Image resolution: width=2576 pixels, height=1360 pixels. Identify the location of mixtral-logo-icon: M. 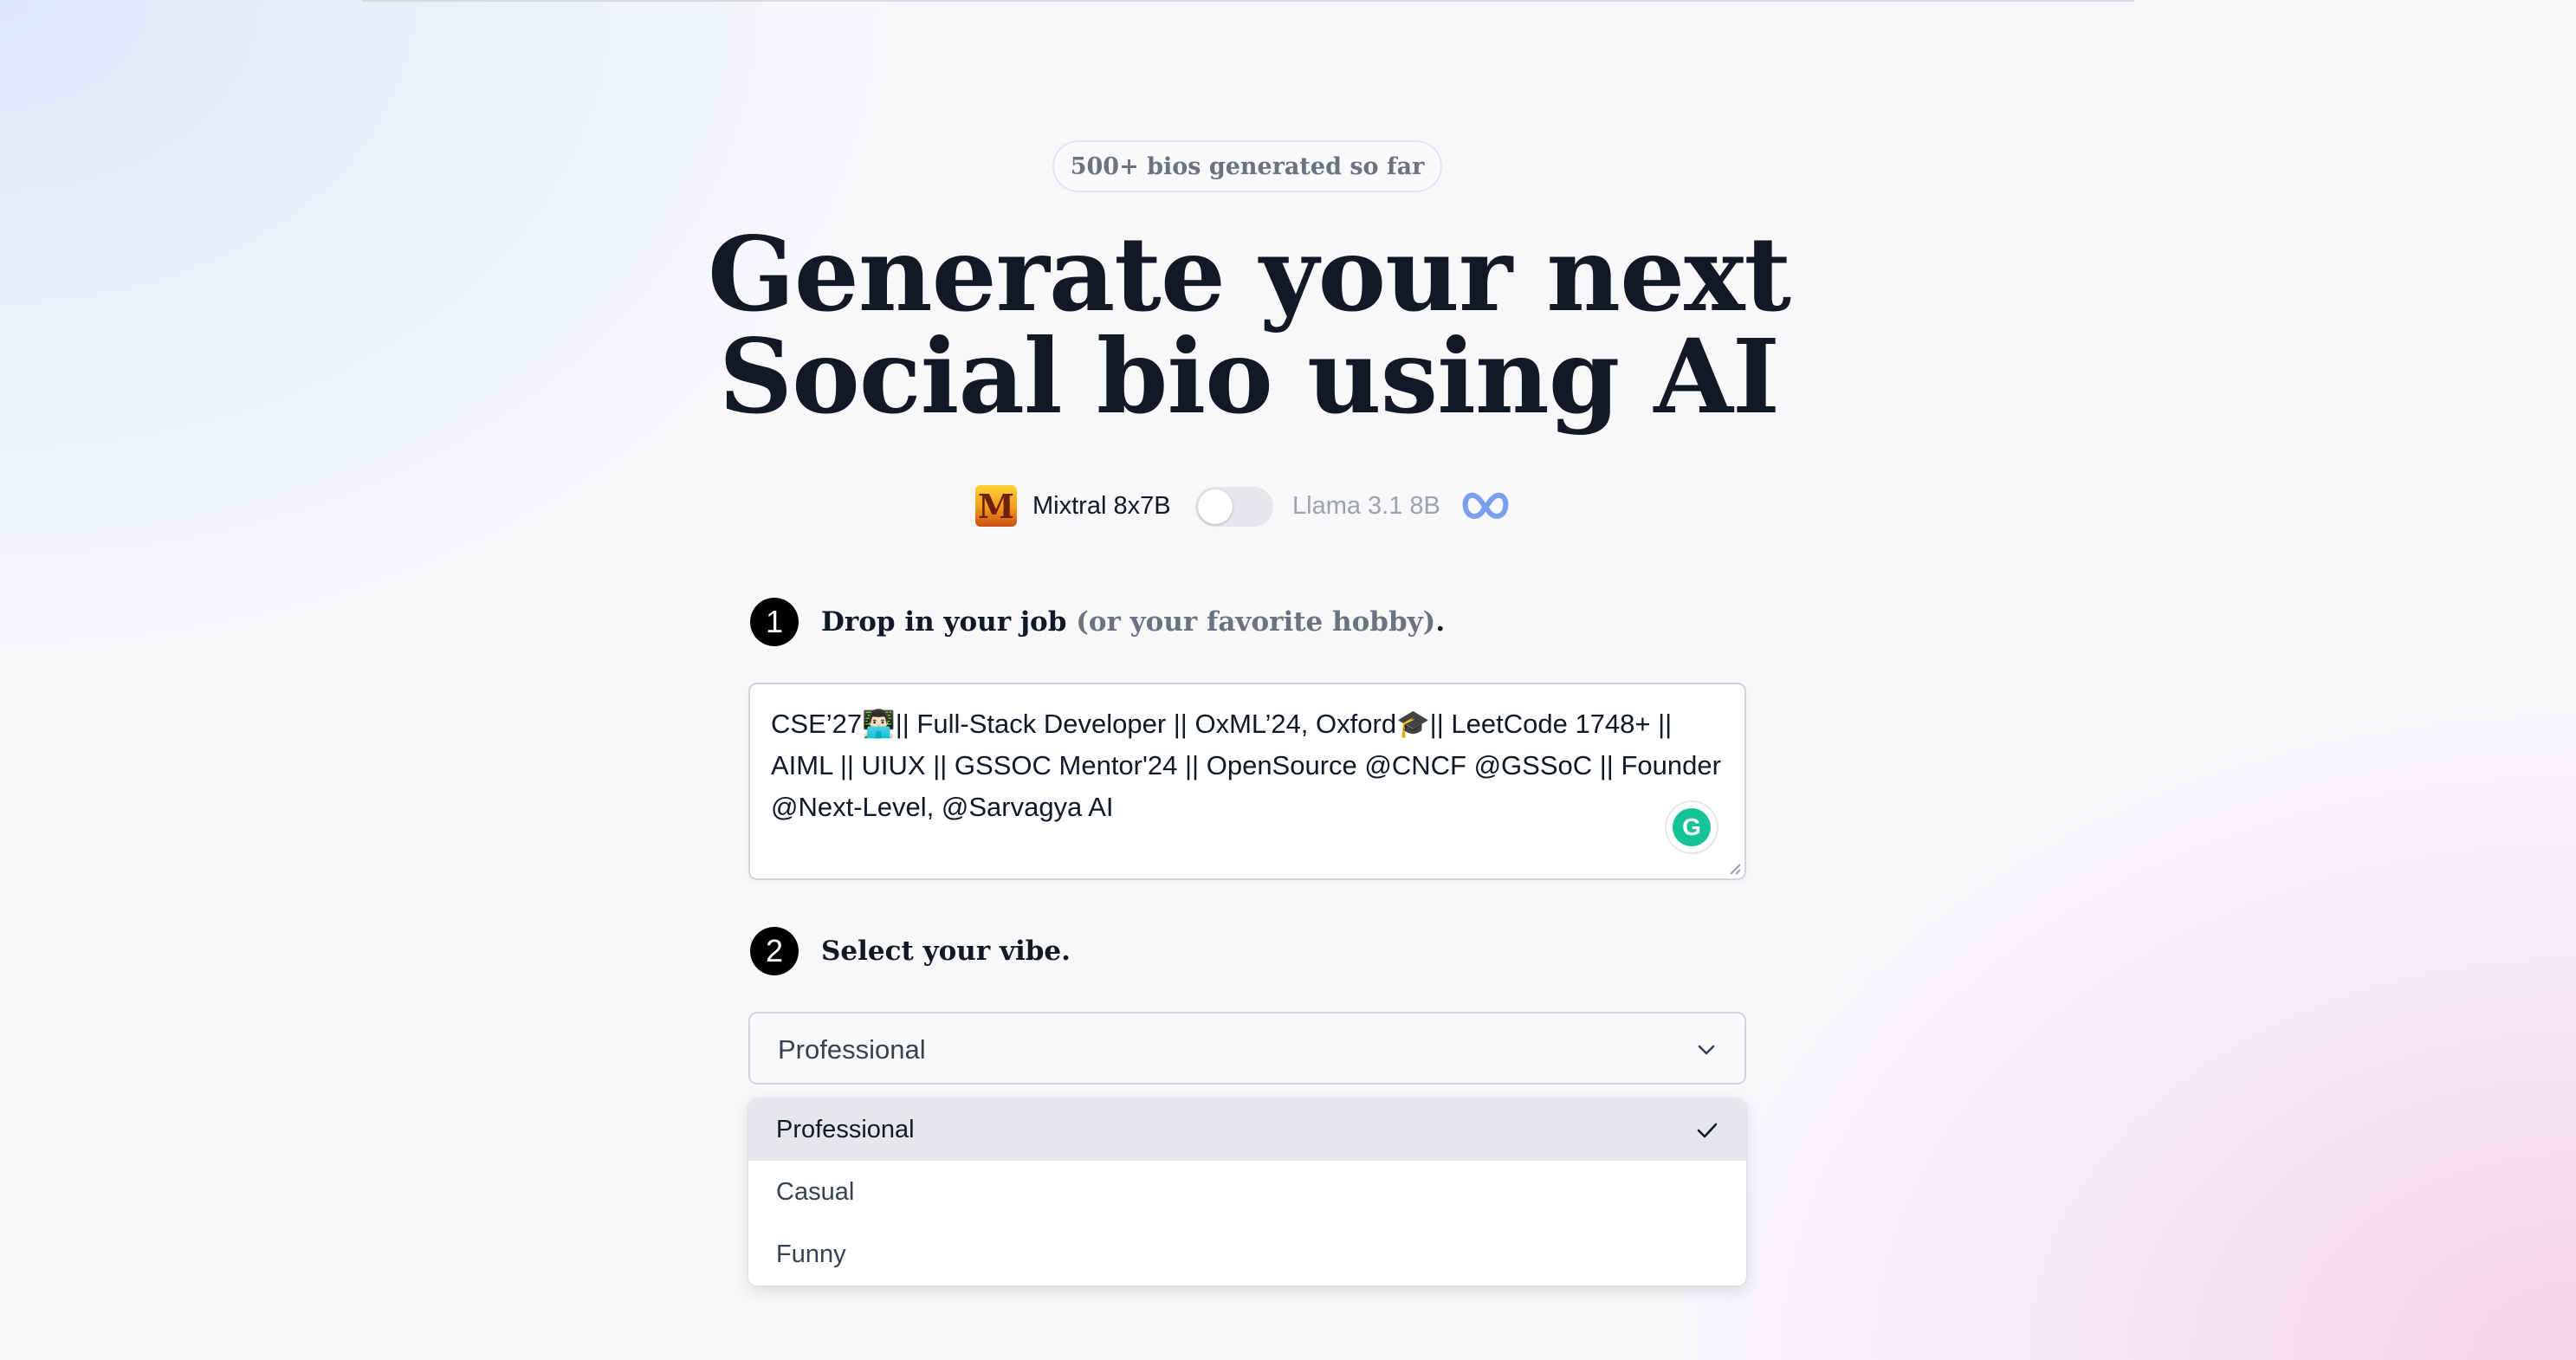
(996, 506).